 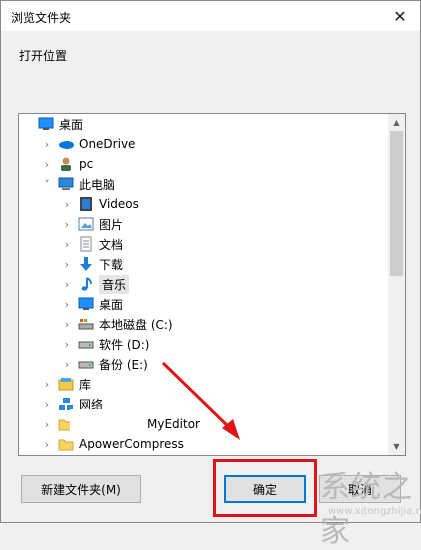 I want to click on tree-item-label: 此电脑, so click(x=97, y=184).